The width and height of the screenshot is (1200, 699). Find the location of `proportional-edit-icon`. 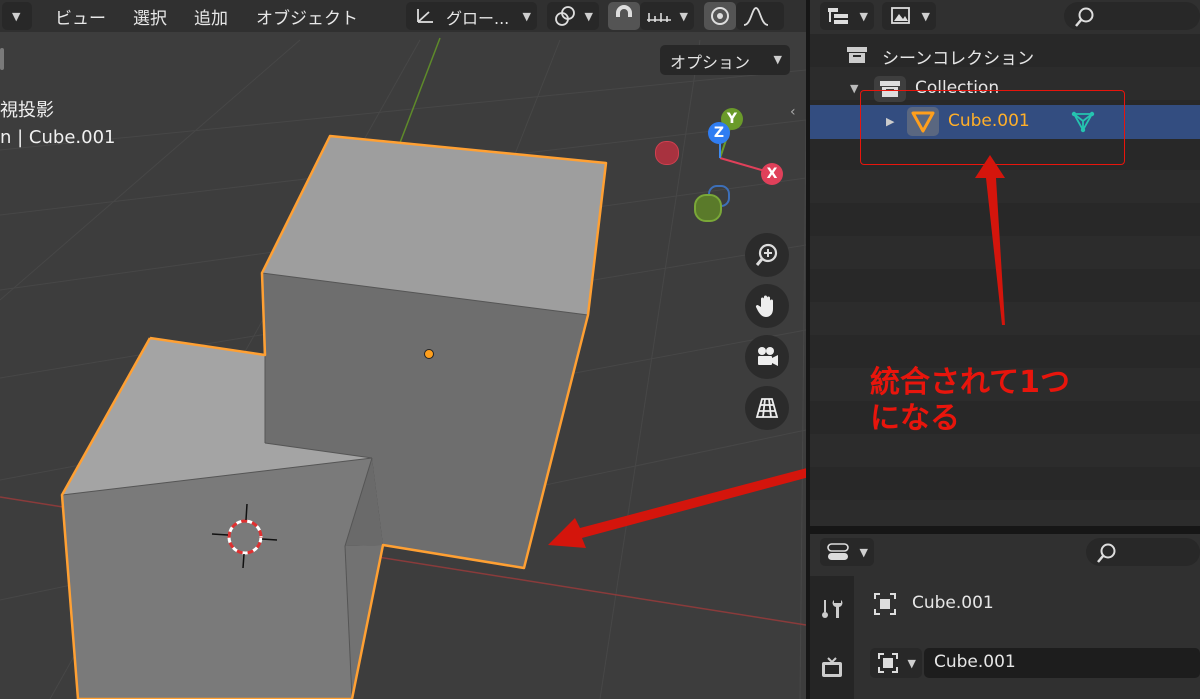

proportional-edit-icon is located at coordinates (720, 16).